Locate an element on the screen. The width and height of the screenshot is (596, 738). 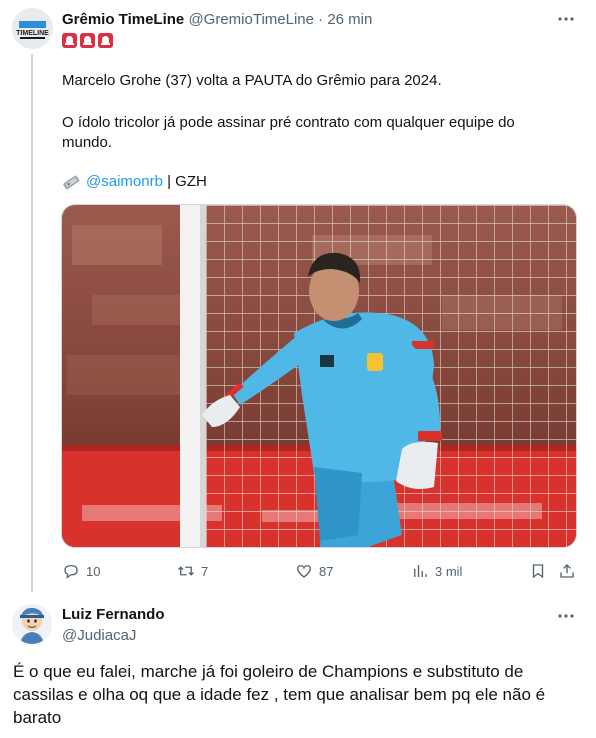
reply-button: 10 is located at coordinates (81, 571).